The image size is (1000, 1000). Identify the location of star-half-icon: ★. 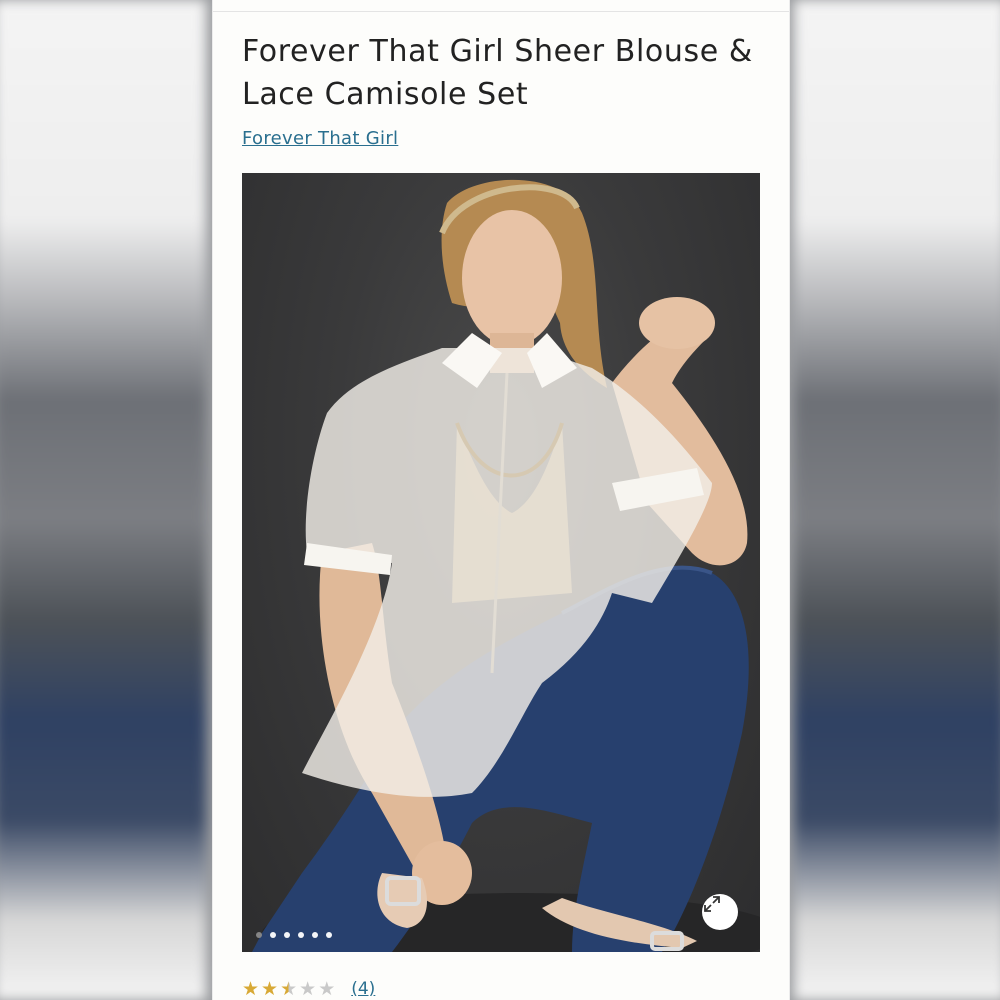
(289, 989).